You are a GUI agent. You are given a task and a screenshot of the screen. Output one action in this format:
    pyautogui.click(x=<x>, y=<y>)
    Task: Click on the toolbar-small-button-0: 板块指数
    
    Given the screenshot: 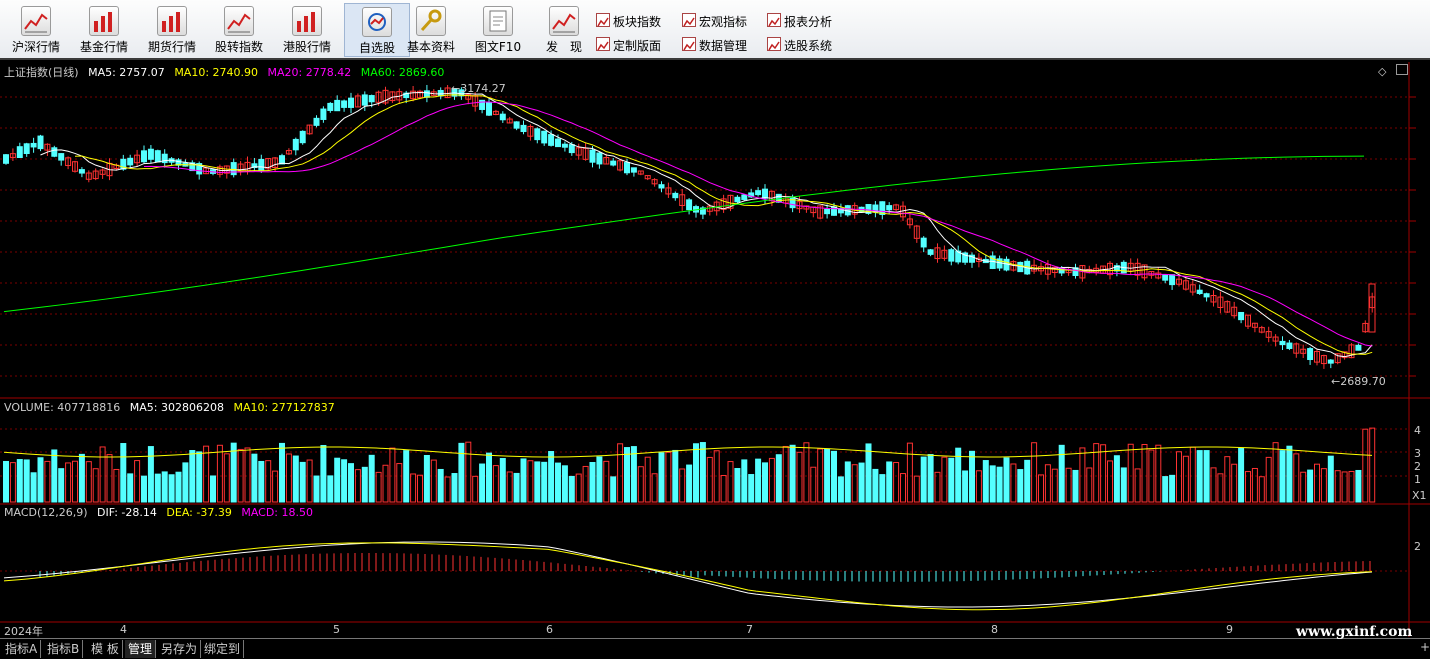 What is the action you would take?
    pyautogui.click(x=628, y=22)
    